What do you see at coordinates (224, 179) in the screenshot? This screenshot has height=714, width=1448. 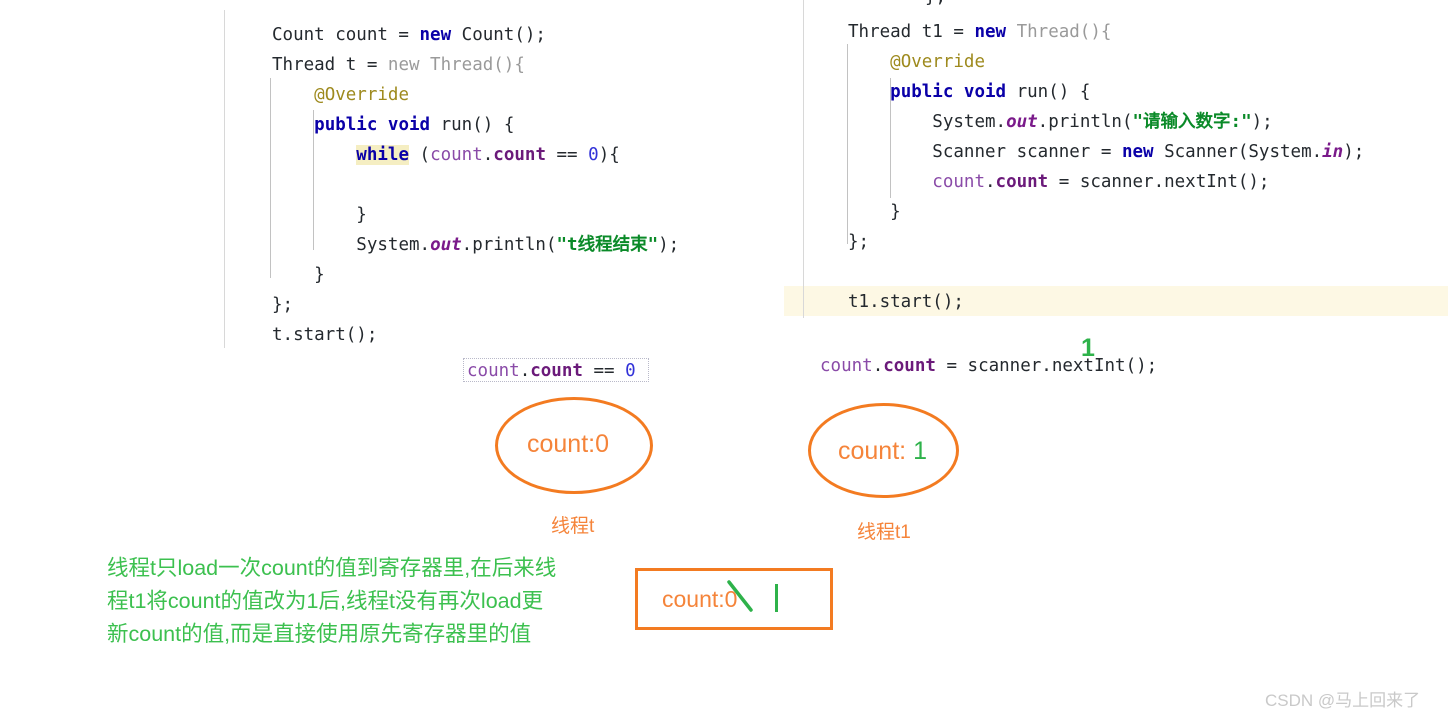 I see `left-code-gutter-guide` at bounding box center [224, 179].